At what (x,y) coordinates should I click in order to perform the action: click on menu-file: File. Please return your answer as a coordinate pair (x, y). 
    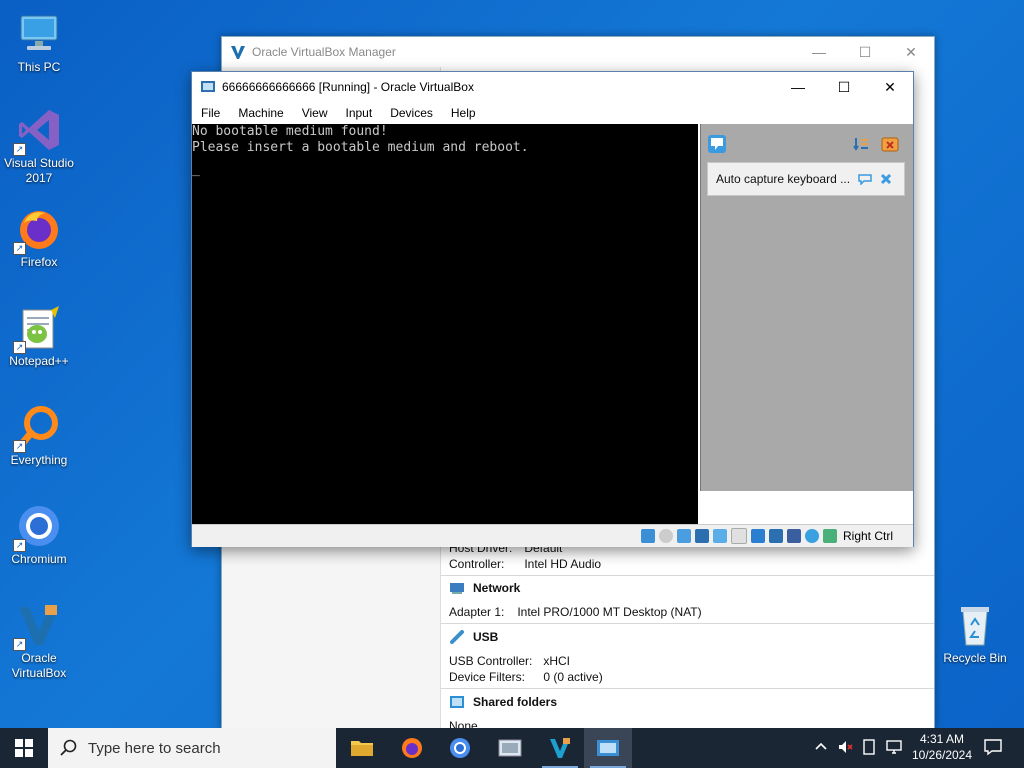
    Looking at the image, I should click on (210, 113).